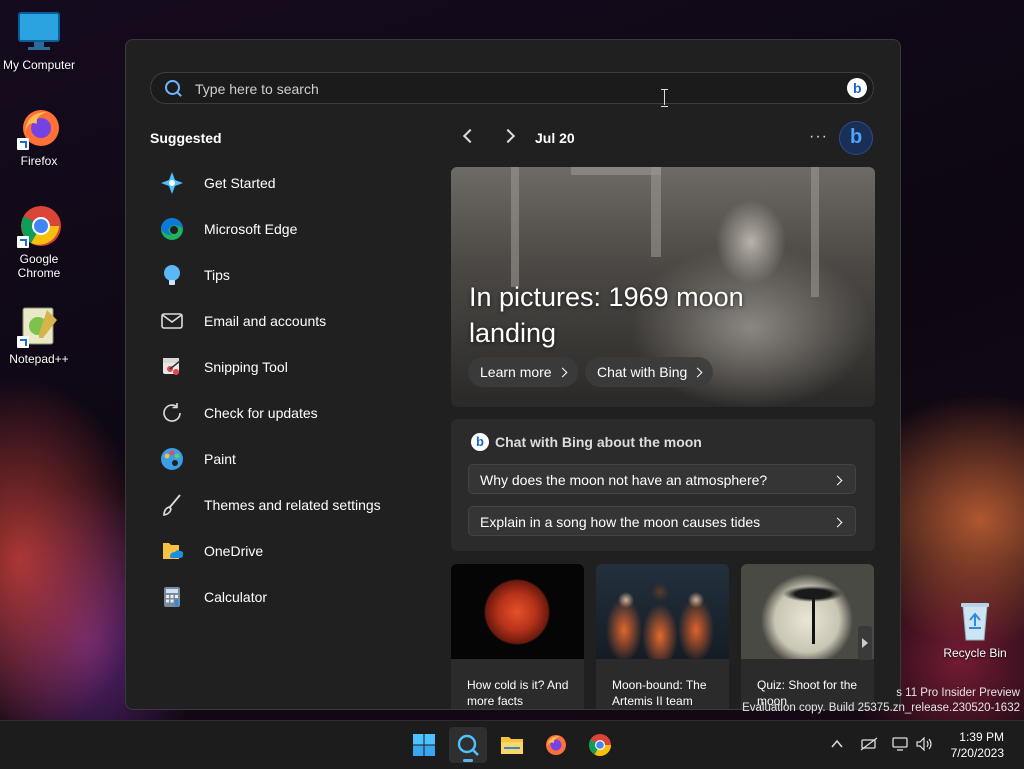  What do you see at coordinates (295, 183) in the screenshot?
I see `suggested-item-get-started: Get Started` at bounding box center [295, 183].